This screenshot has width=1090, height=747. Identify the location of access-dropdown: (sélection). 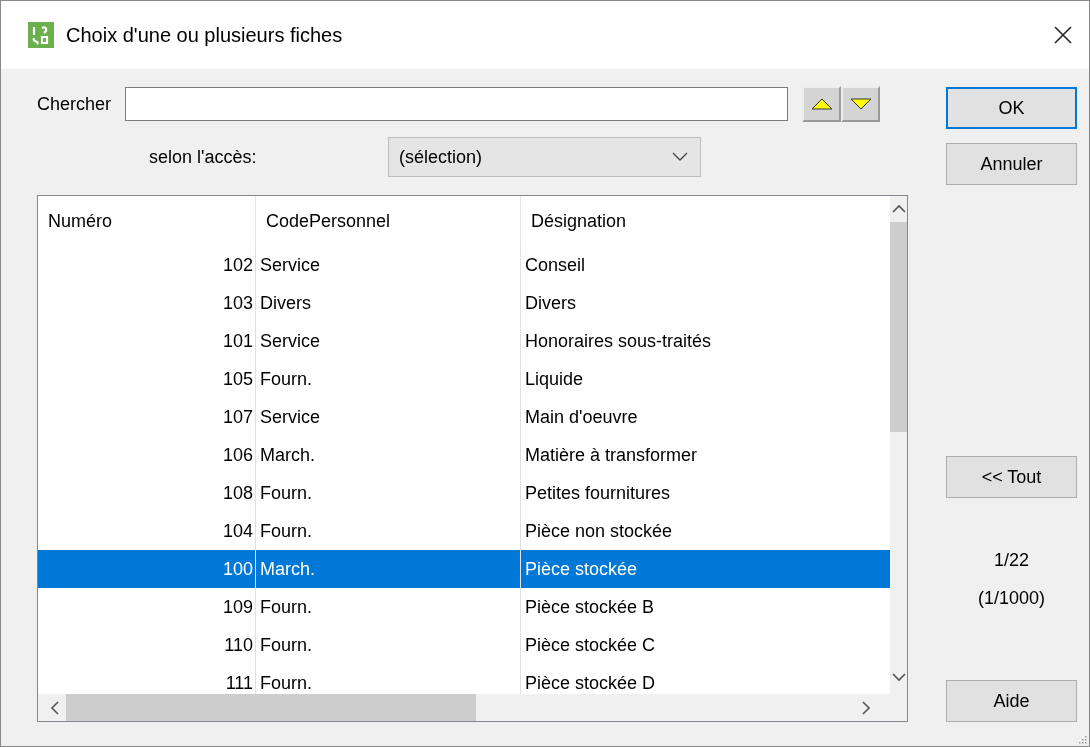
(544, 157).